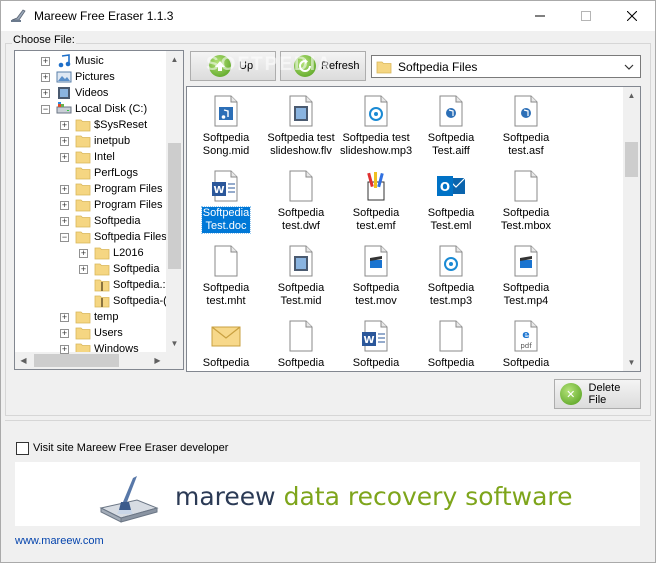  I want to click on video-file-icon, so click(301, 111).